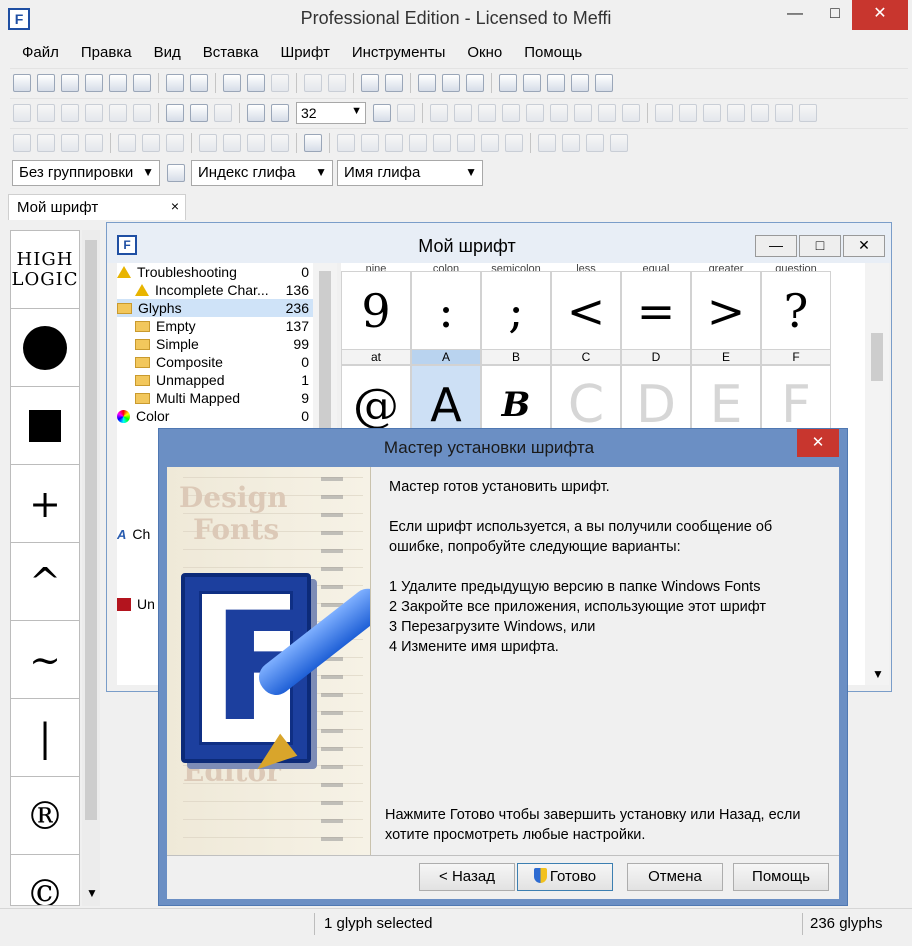 The height and width of the screenshot is (946, 912). I want to click on align-center-icon, so click(151, 142).